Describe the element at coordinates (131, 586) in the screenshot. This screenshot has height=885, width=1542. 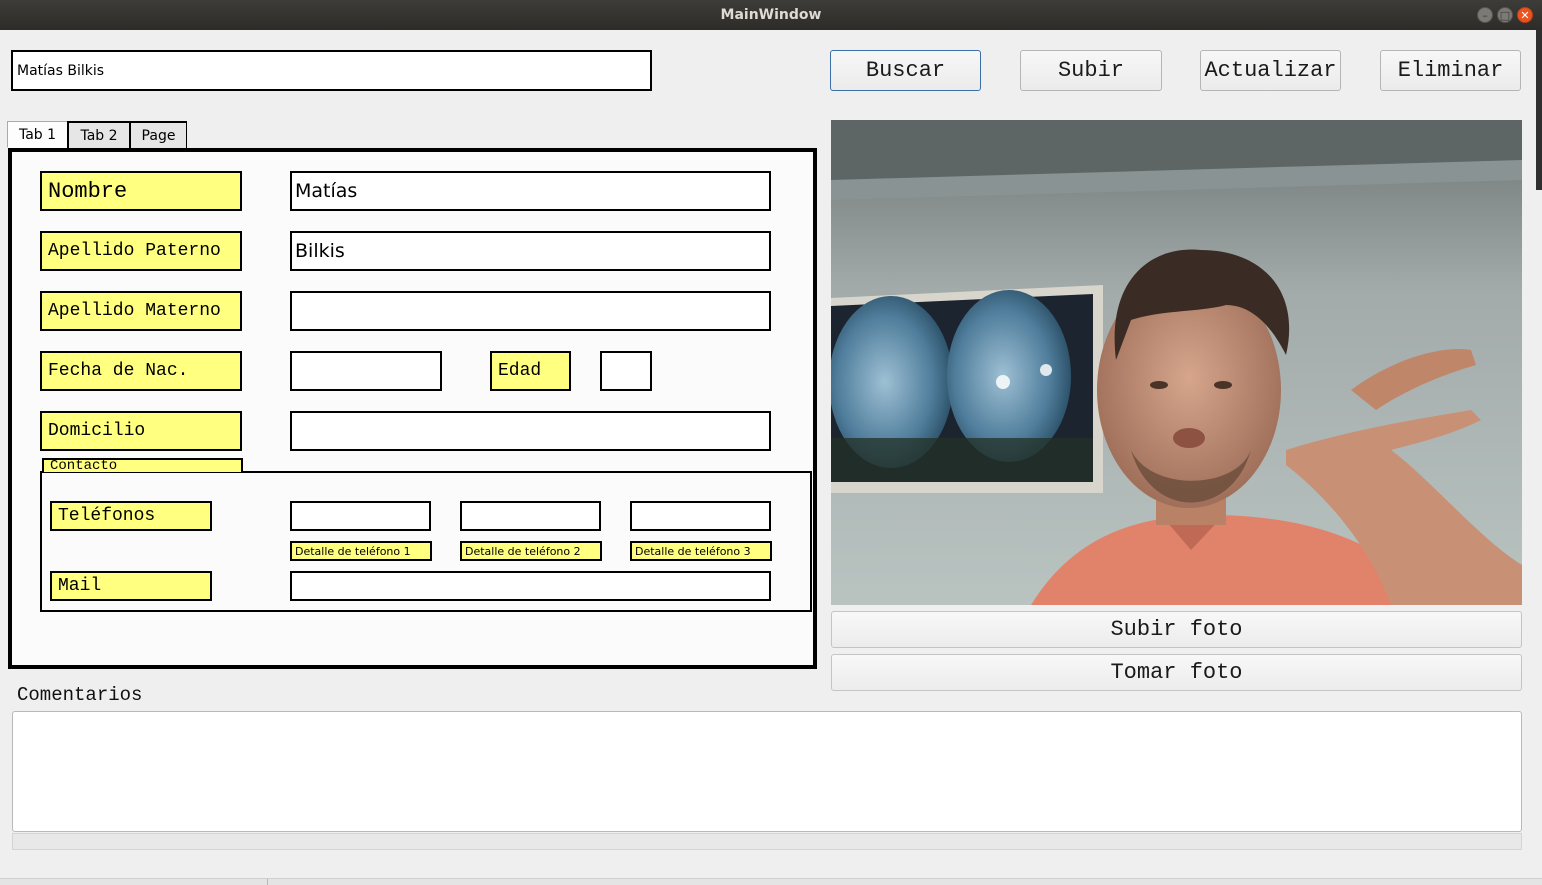
I see `mail-label: Mail` at that location.